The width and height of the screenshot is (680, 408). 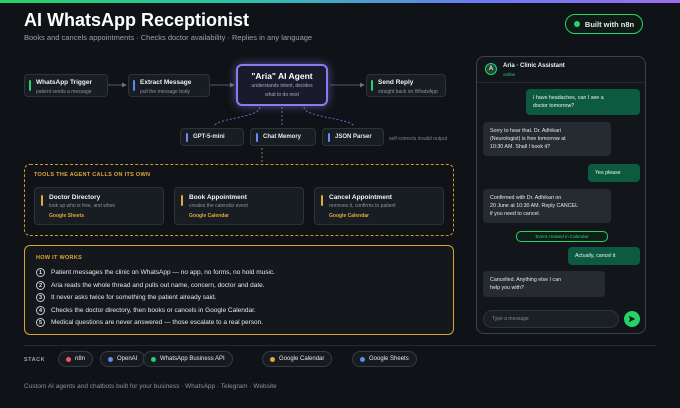 What do you see at coordinates (554, 106) in the screenshot?
I see `message-line: doctor tomorrow?` at bounding box center [554, 106].